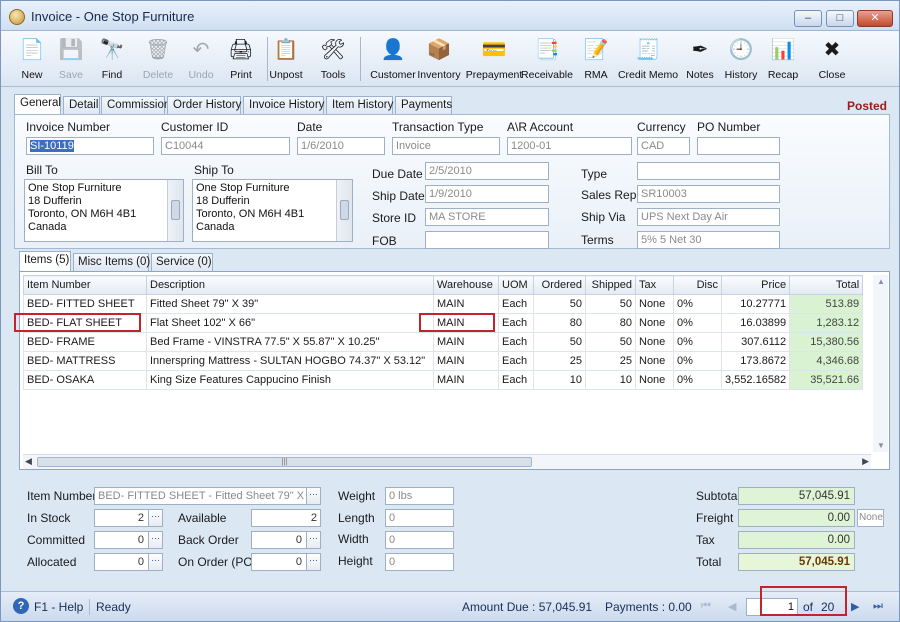  What do you see at coordinates (648, 59) in the screenshot?
I see `credit-memo-button: 🧾 Credit Memo` at bounding box center [648, 59].